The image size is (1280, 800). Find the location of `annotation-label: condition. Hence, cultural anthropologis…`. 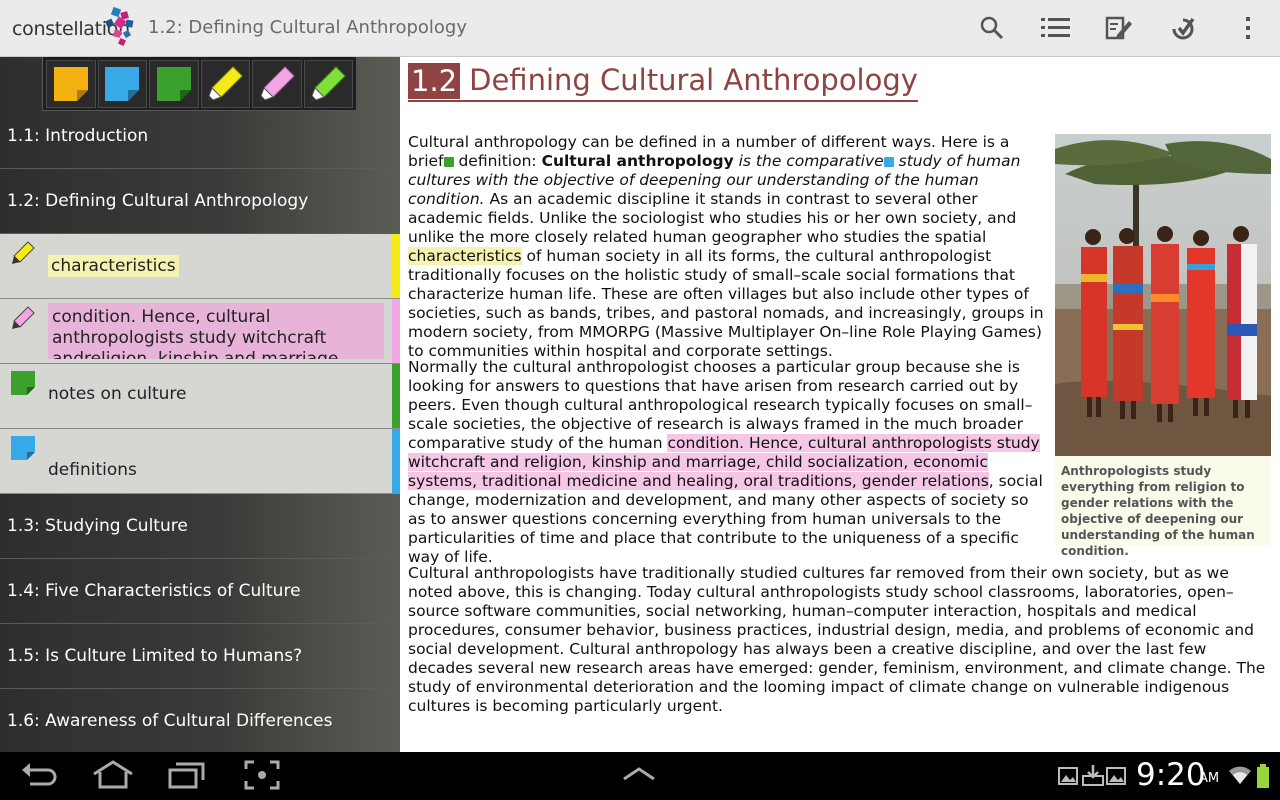

annotation-label: condition. Hence, cultural anthropologis… is located at coordinates (216, 331).